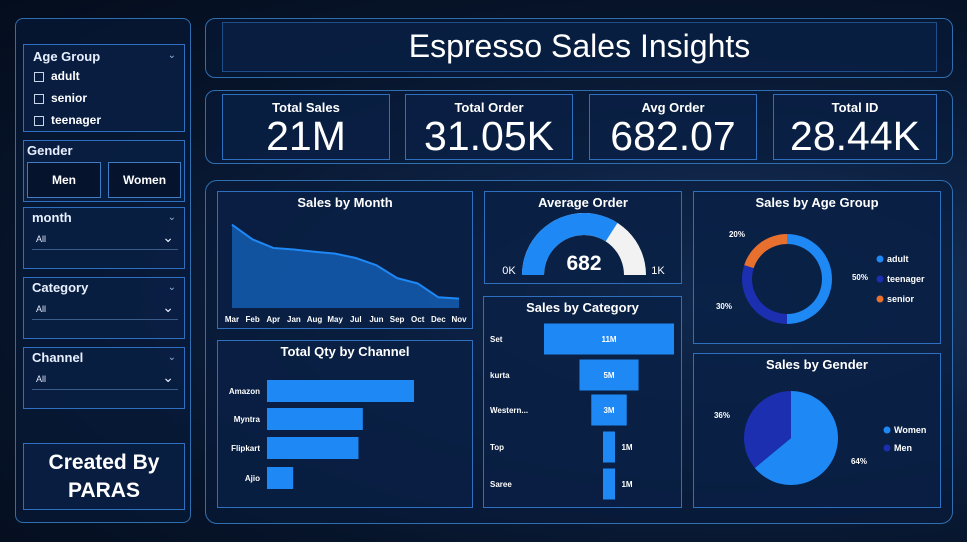 Image resolution: width=967 pixels, height=542 pixels. I want to click on kpi-avg-order: Avg Order 682.07, so click(673, 127).